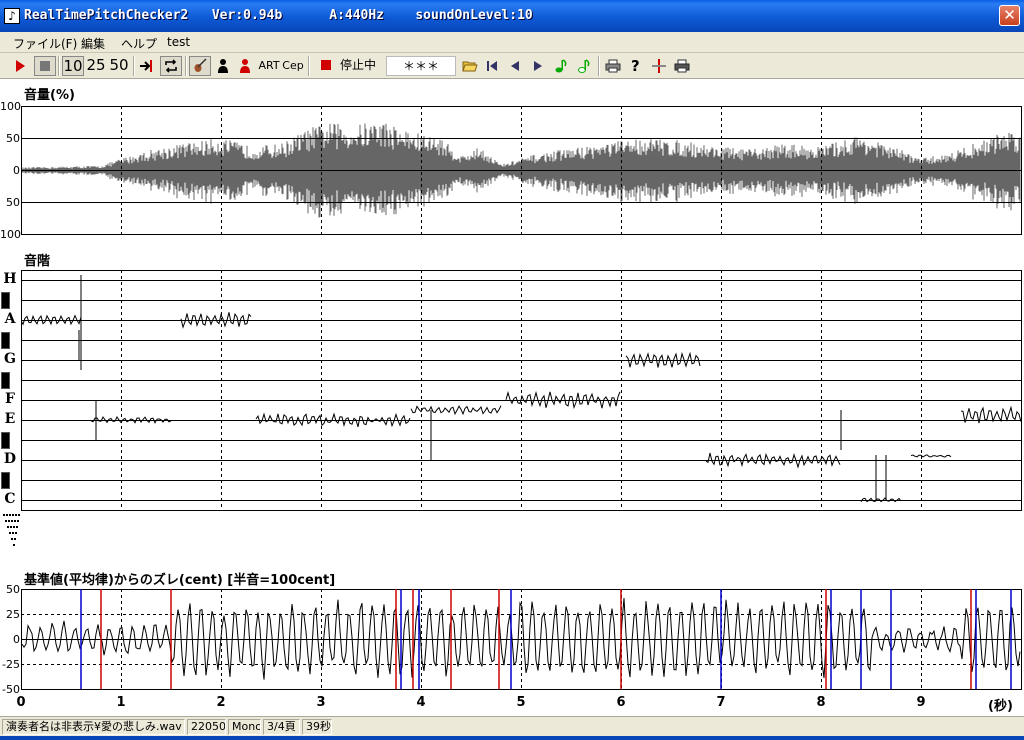 This screenshot has height=740, width=1024. What do you see at coordinates (16, 170) in the screenshot?
I see `volume-tick: 0` at bounding box center [16, 170].